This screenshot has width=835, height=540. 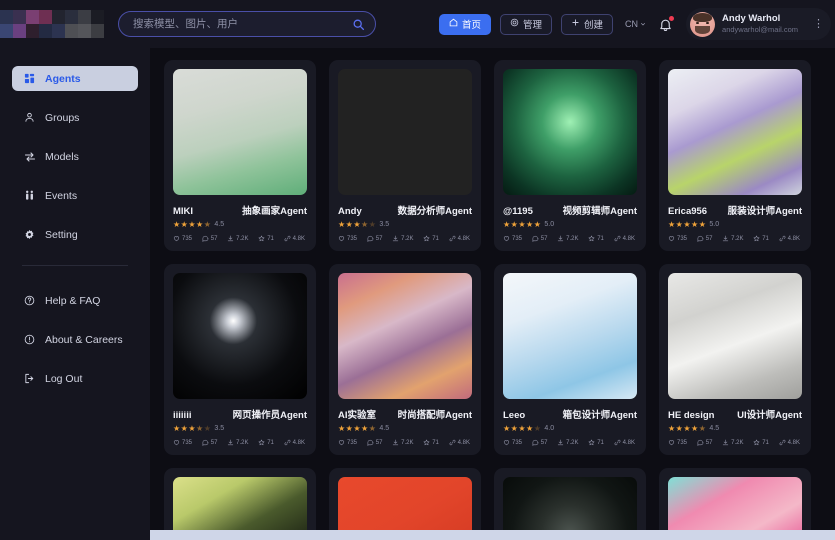 I want to click on manage-button: 管理, so click(x=526, y=24).